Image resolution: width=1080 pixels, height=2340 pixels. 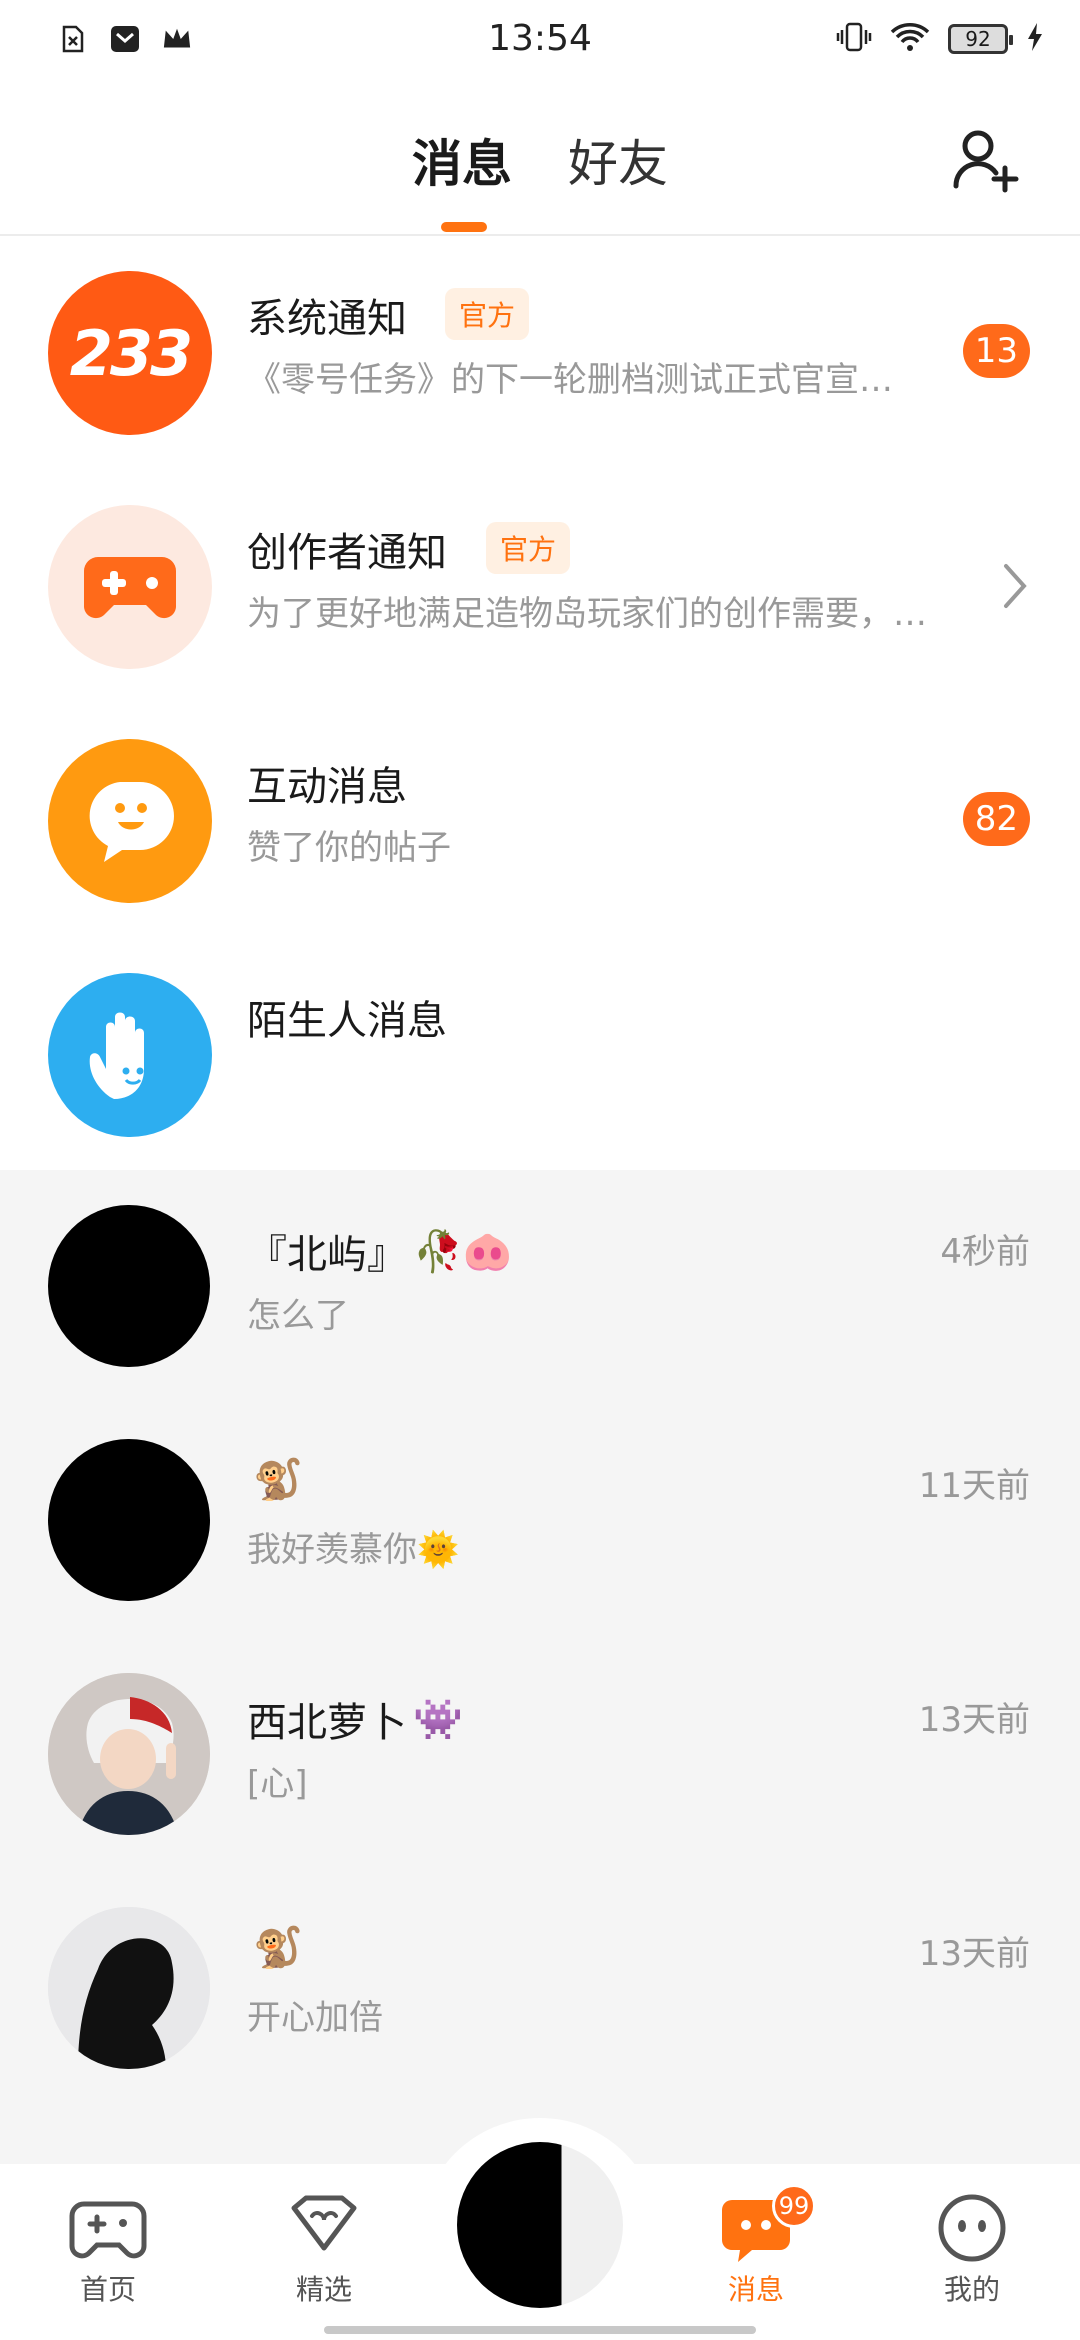 I want to click on chat-name: 『北屿』 🥀🐽, so click(x=380, y=1251).